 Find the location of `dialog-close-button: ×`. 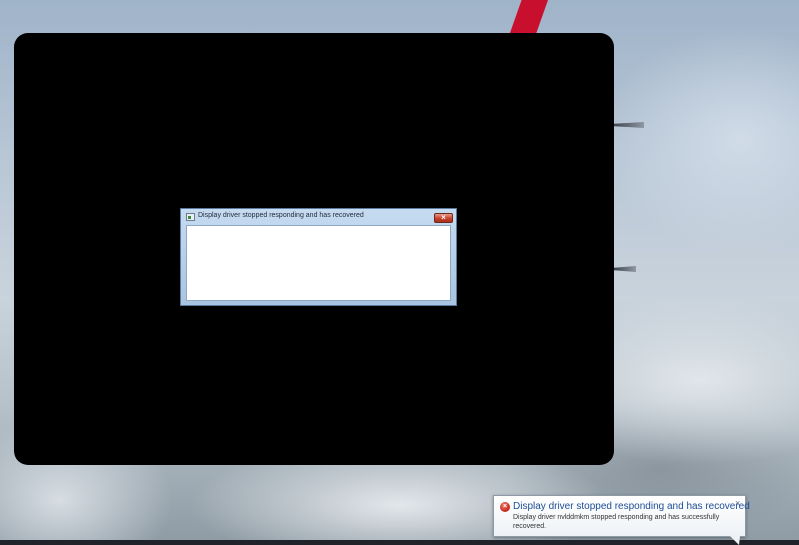

dialog-close-button: × is located at coordinates (443, 218).